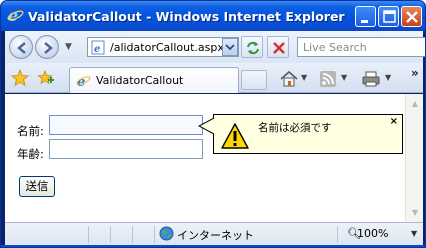  I want to click on warning-icon, so click(235, 136).